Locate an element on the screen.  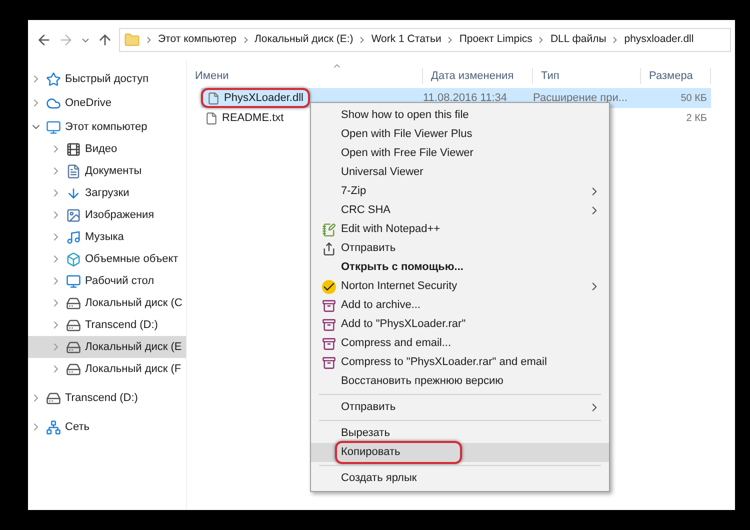
menu-item-label: Add to "PhysXLoader.rar" is located at coordinates (403, 324).